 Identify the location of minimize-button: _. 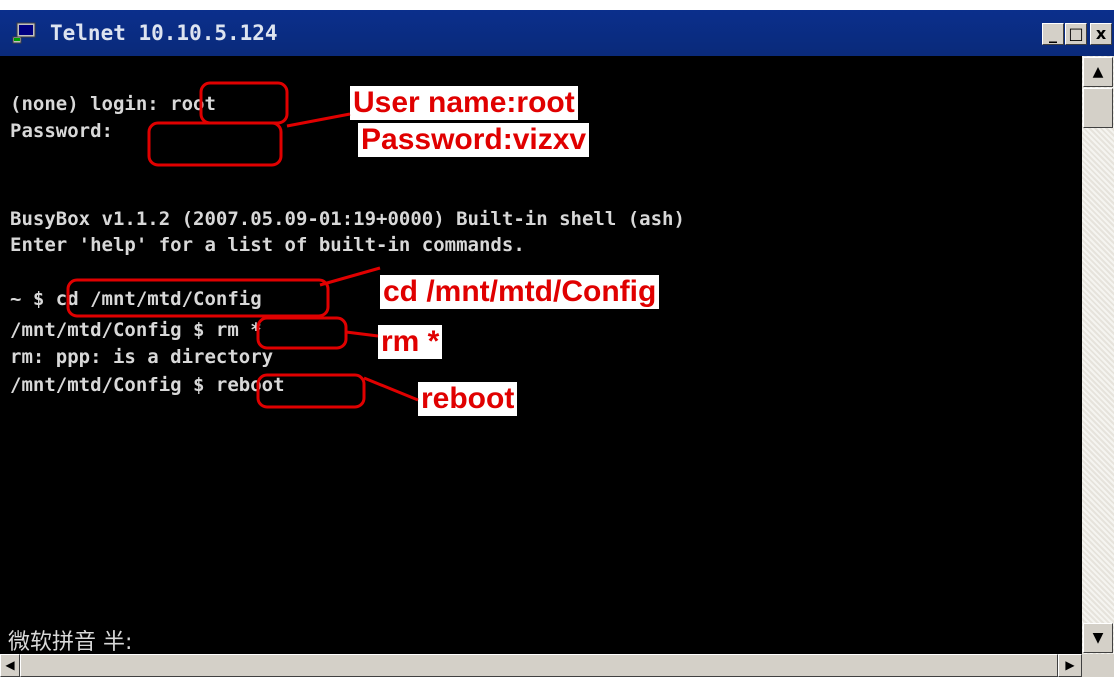
(1053, 34).